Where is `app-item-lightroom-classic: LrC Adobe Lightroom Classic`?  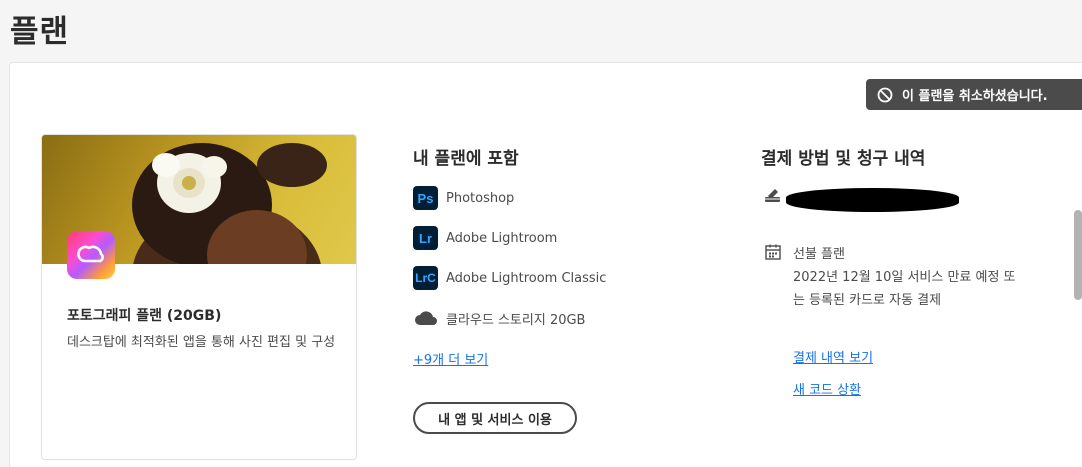
app-item-lightroom-classic: LrC Adobe Lightroom Classic is located at coordinates (509, 278).